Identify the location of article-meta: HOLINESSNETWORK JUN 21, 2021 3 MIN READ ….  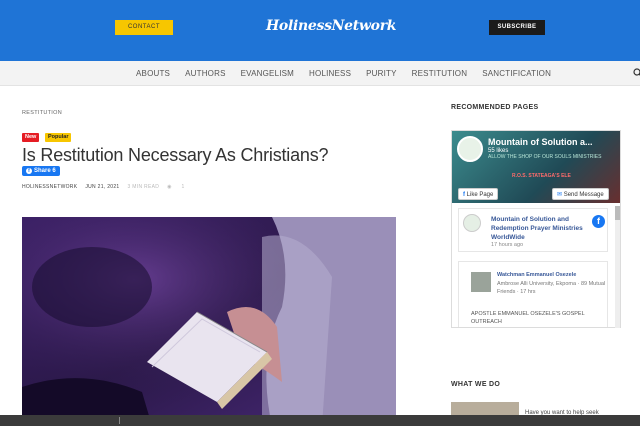
(111, 187).